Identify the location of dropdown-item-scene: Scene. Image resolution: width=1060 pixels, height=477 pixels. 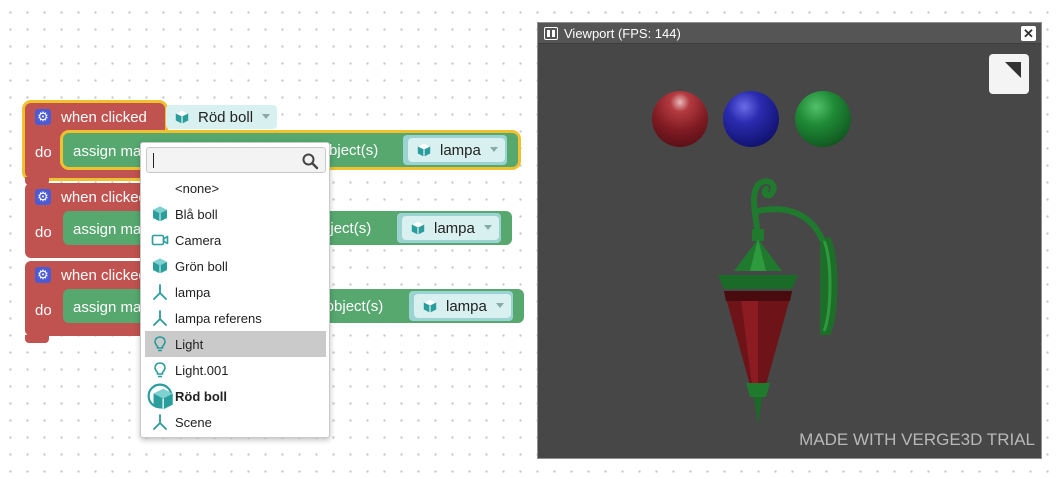
(235, 422).